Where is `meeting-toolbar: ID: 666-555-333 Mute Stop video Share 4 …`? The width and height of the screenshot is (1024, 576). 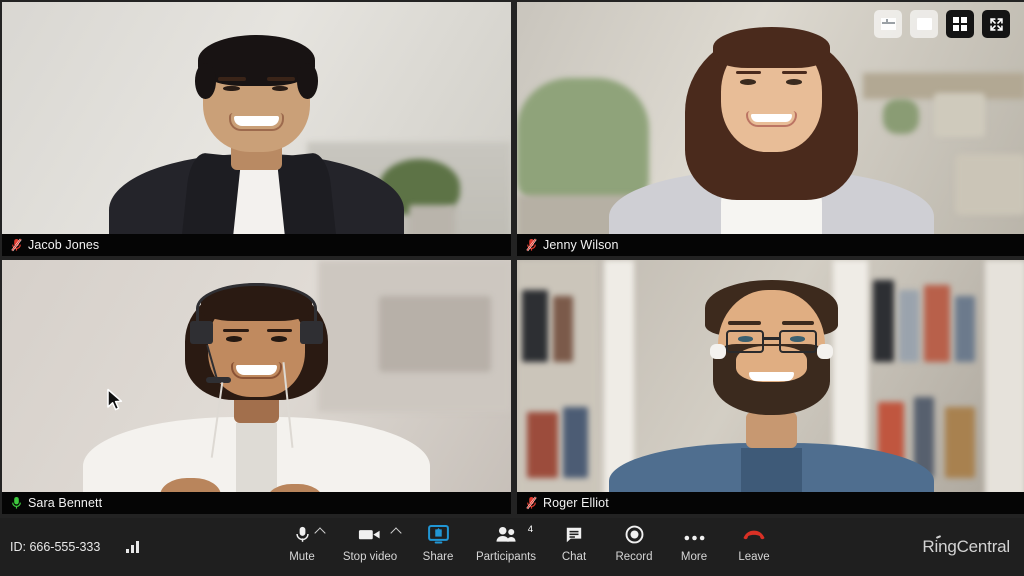
meeting-toolbar: ID: 666-555-333 Mute Stop video Share 4 … is located at coordinates (512, 547).